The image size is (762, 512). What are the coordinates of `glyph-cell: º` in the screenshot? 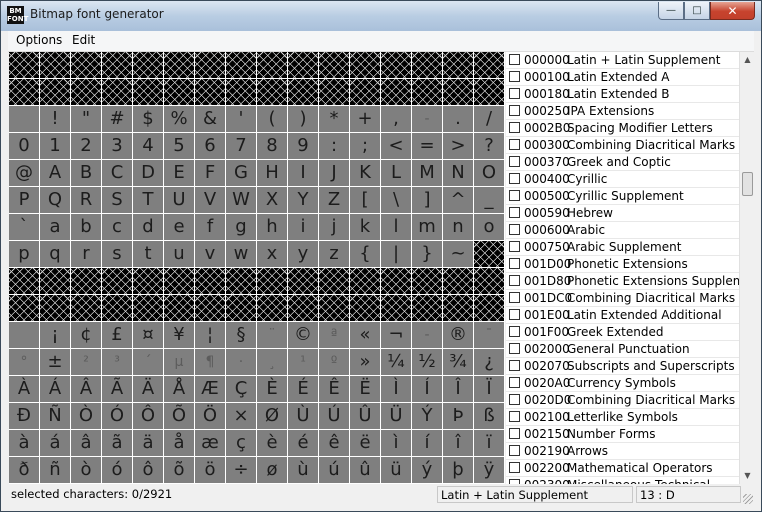 It's located at (334, 362).